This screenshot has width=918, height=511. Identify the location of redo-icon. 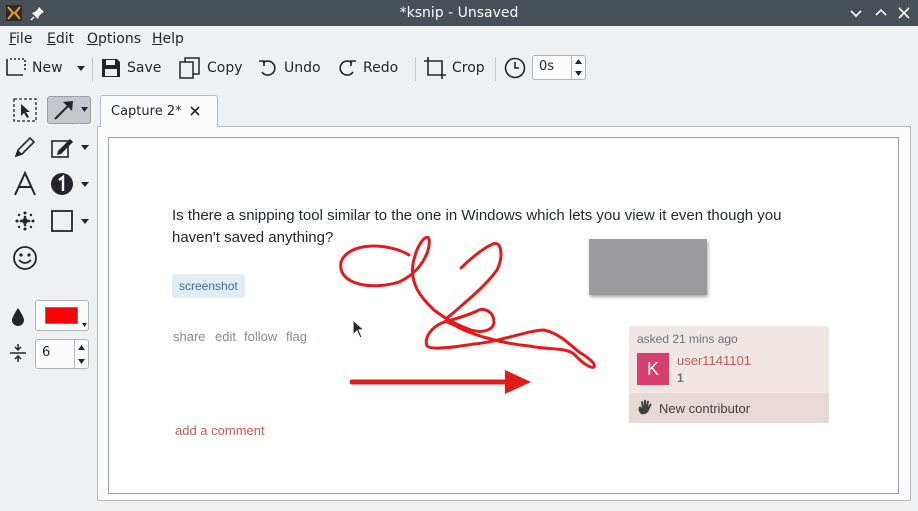
(347, 68).